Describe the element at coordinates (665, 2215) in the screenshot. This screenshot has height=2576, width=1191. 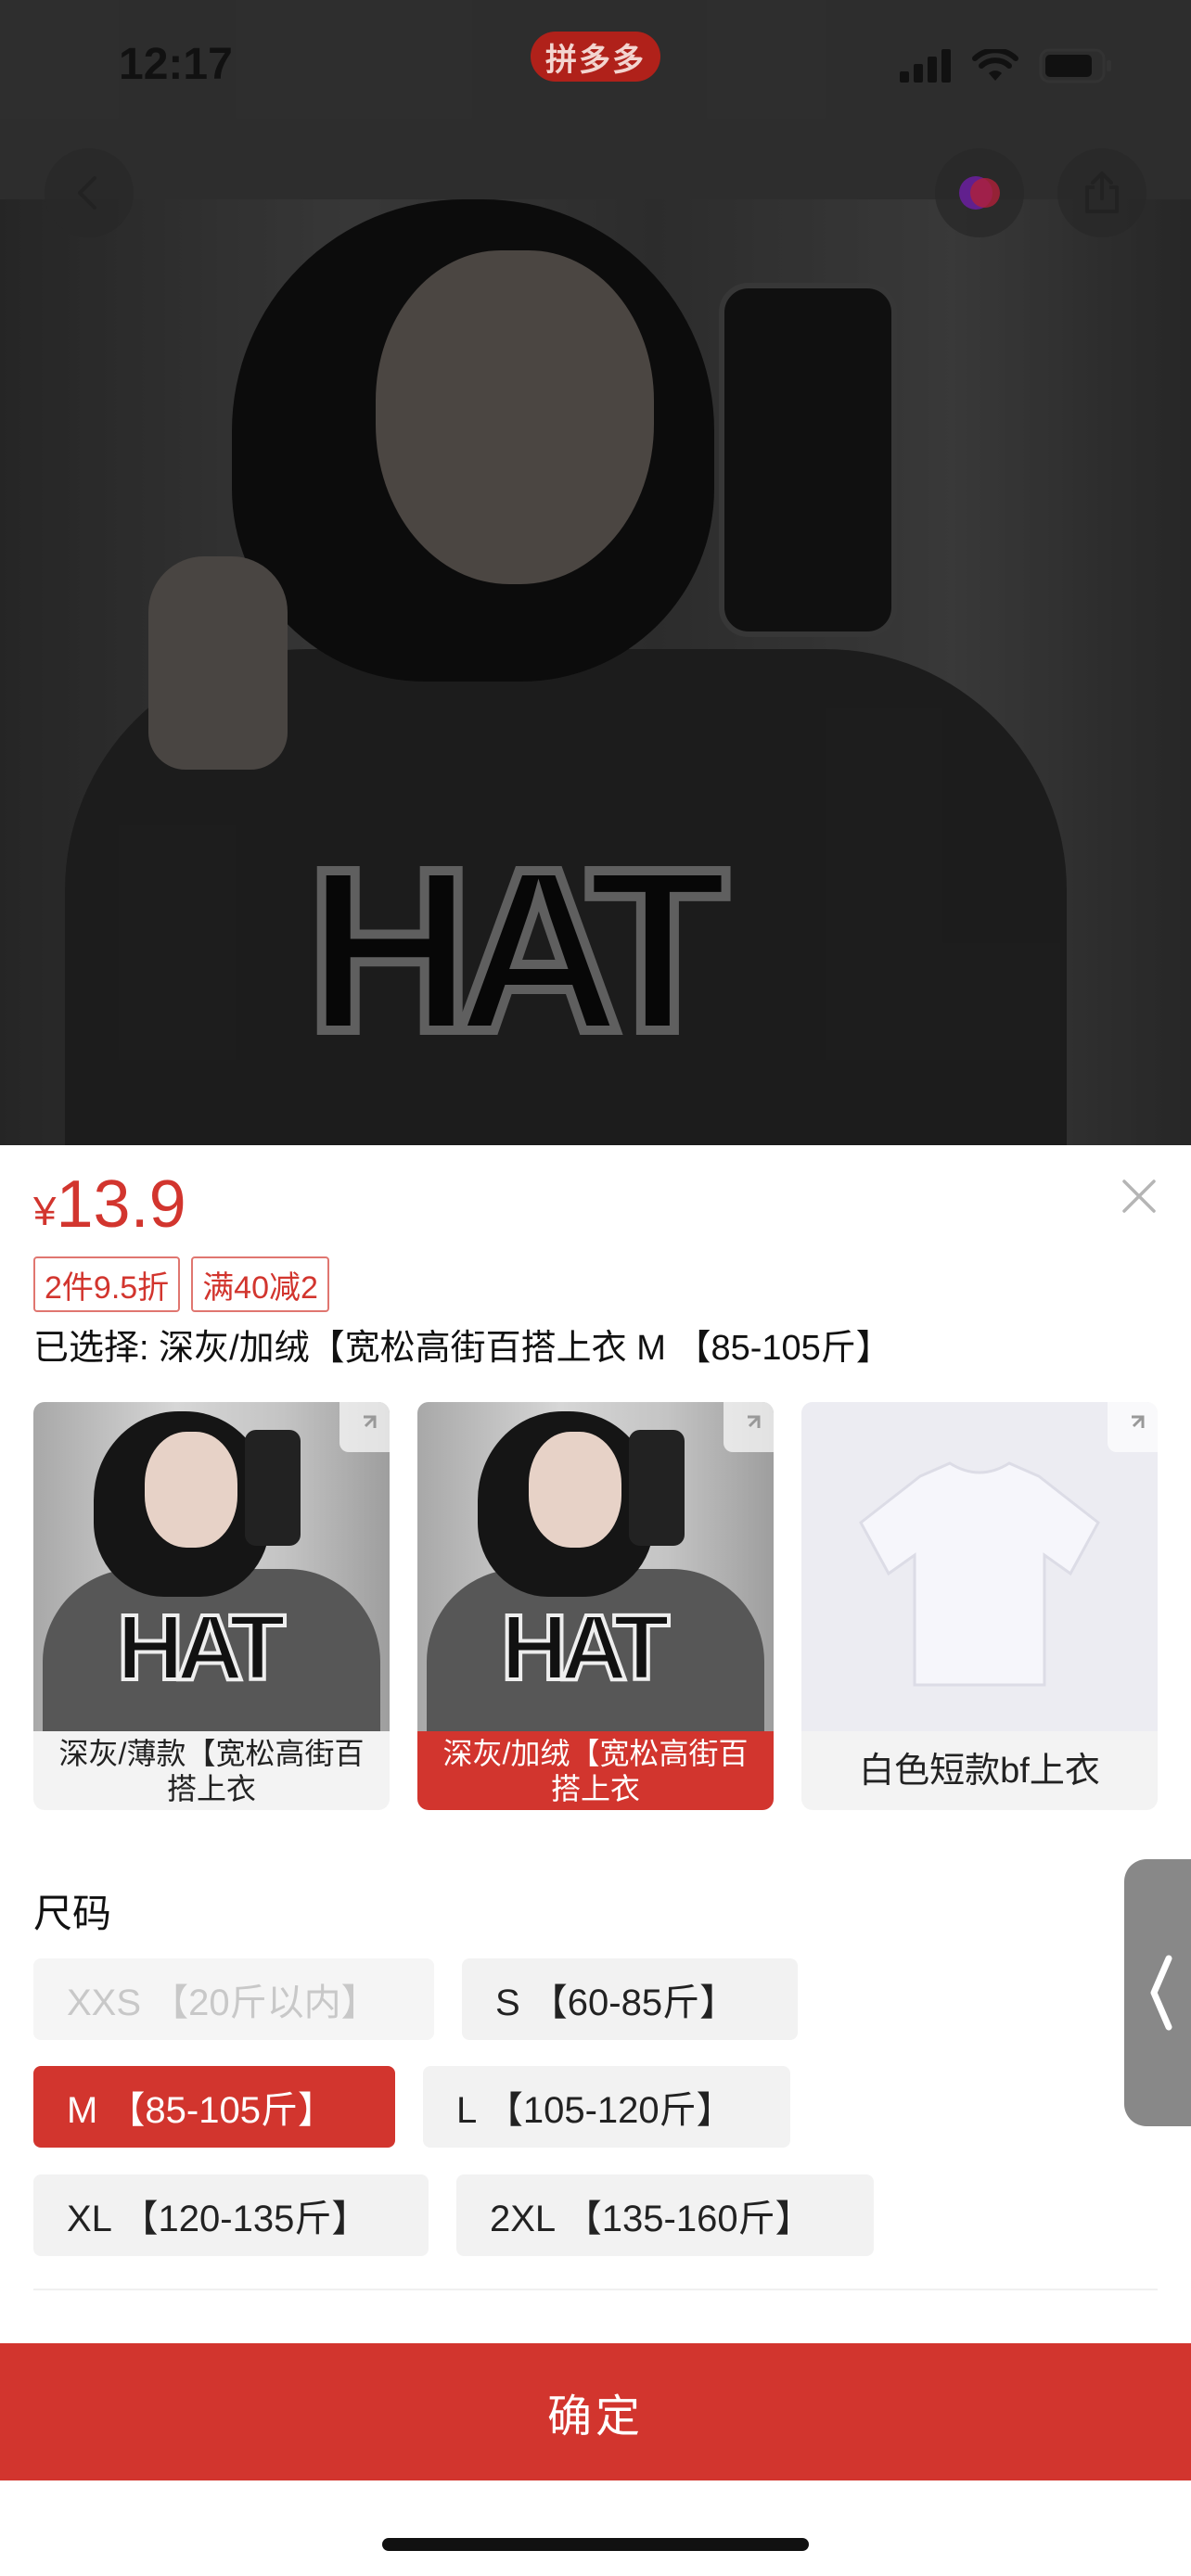
I see `size-option-2xl: 2XL 【135-160斤】` at that location.